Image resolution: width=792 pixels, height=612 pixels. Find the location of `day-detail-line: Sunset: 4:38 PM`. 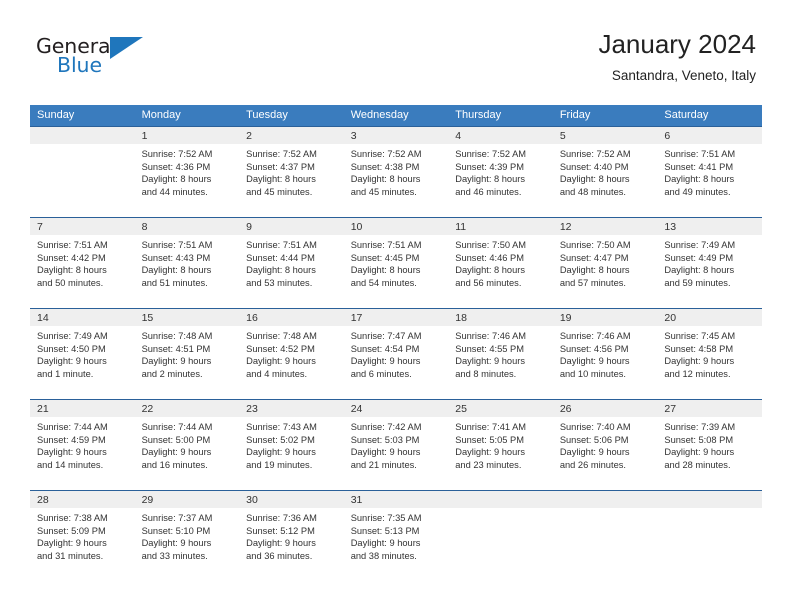

day-detail-line: Sunset: 4:38 PM is located at coordinates (385, 166).